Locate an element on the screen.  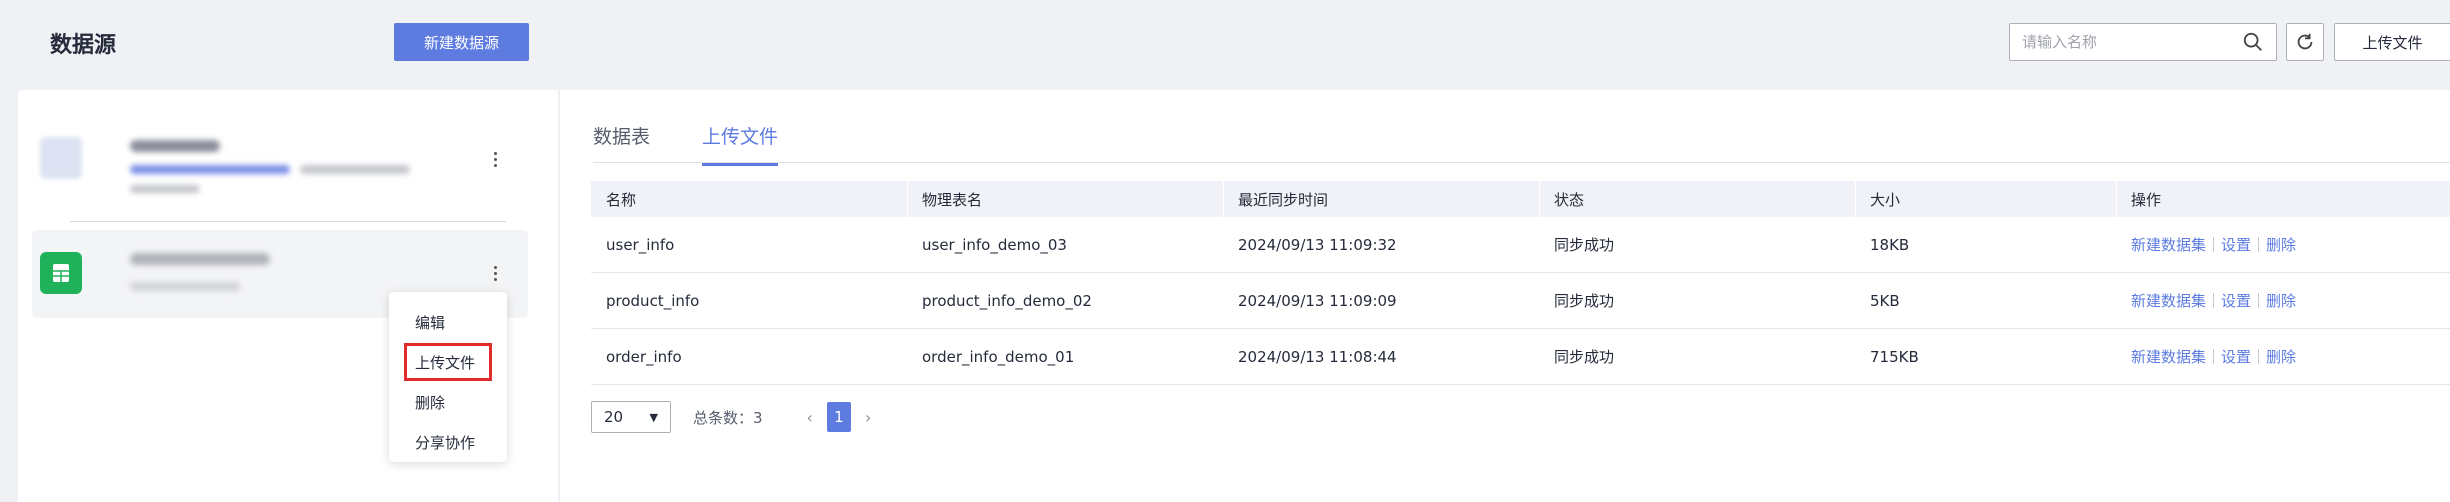
cell-size: 715KB is located at coordinates (1894, 356).